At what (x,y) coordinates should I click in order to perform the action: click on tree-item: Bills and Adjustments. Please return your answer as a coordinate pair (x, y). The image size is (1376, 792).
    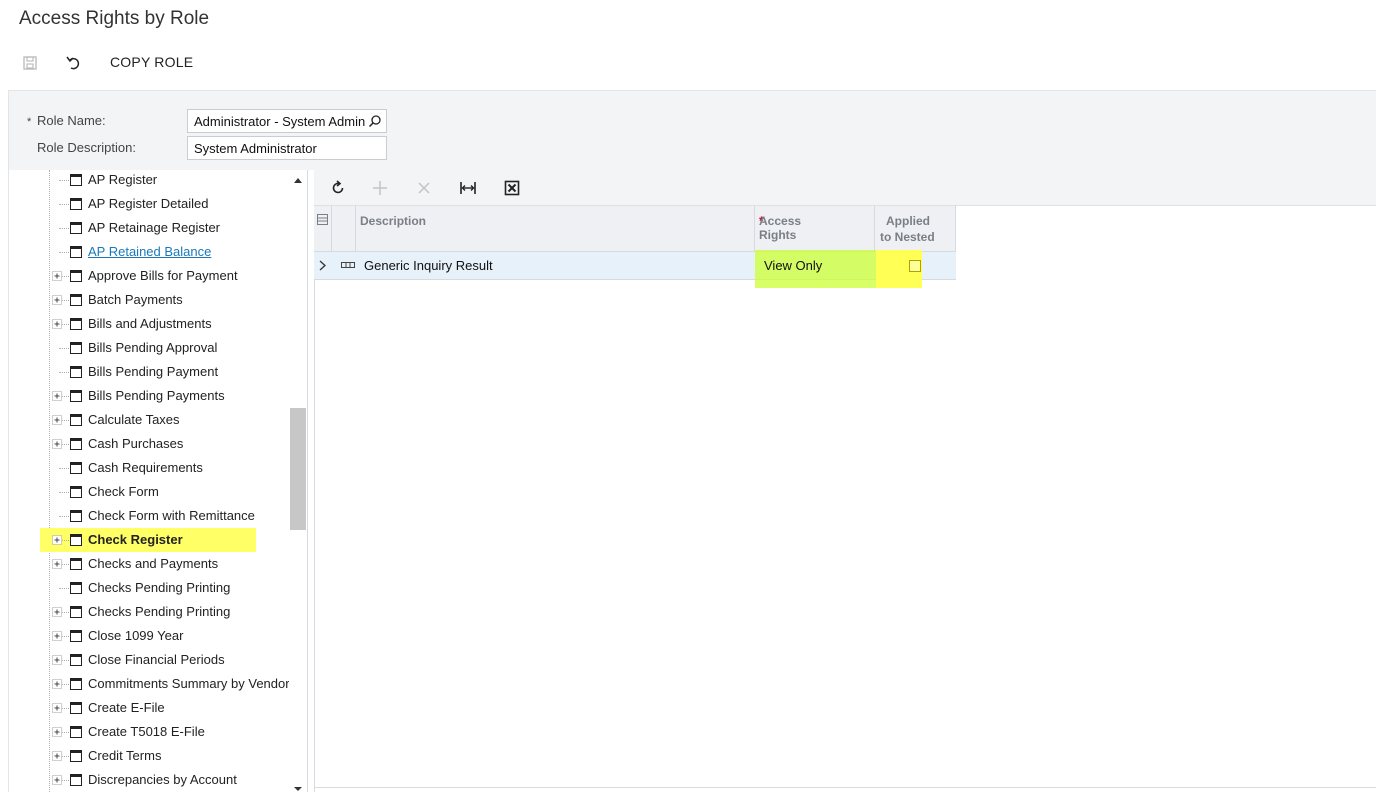
    Looking at the image, I should click on (149, 324).